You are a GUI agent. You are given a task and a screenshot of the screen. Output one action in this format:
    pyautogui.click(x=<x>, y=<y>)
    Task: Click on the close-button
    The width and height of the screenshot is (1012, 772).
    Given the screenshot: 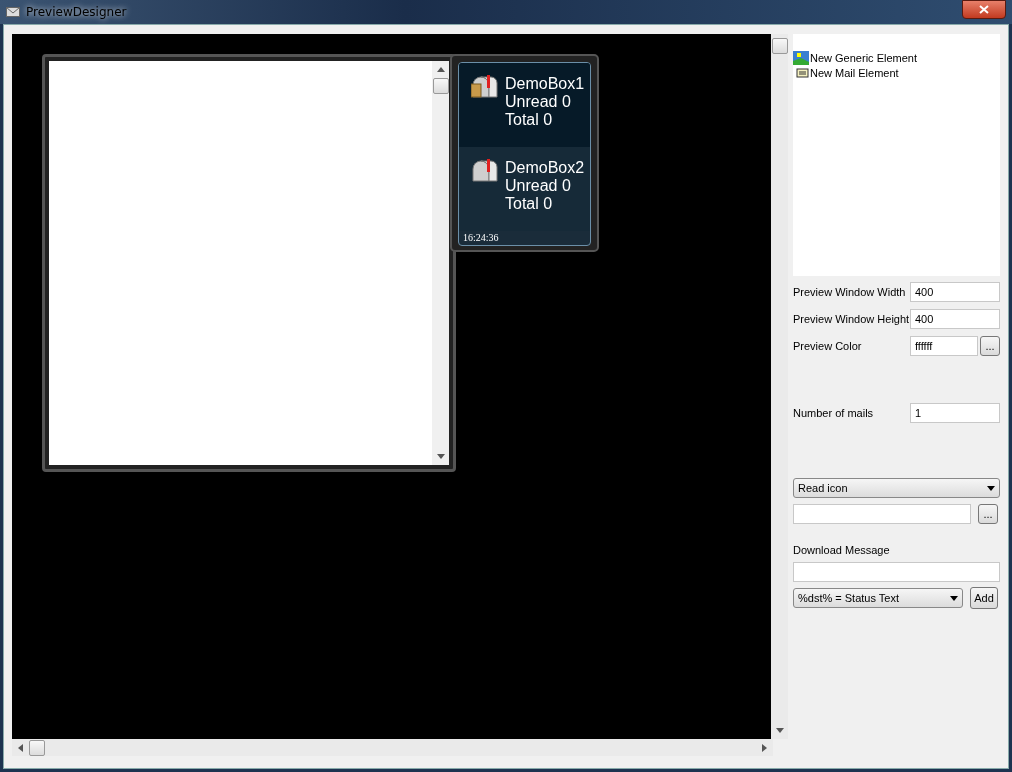 What is the action you would take?
    pyautogui.click(x=984, y=9)
    